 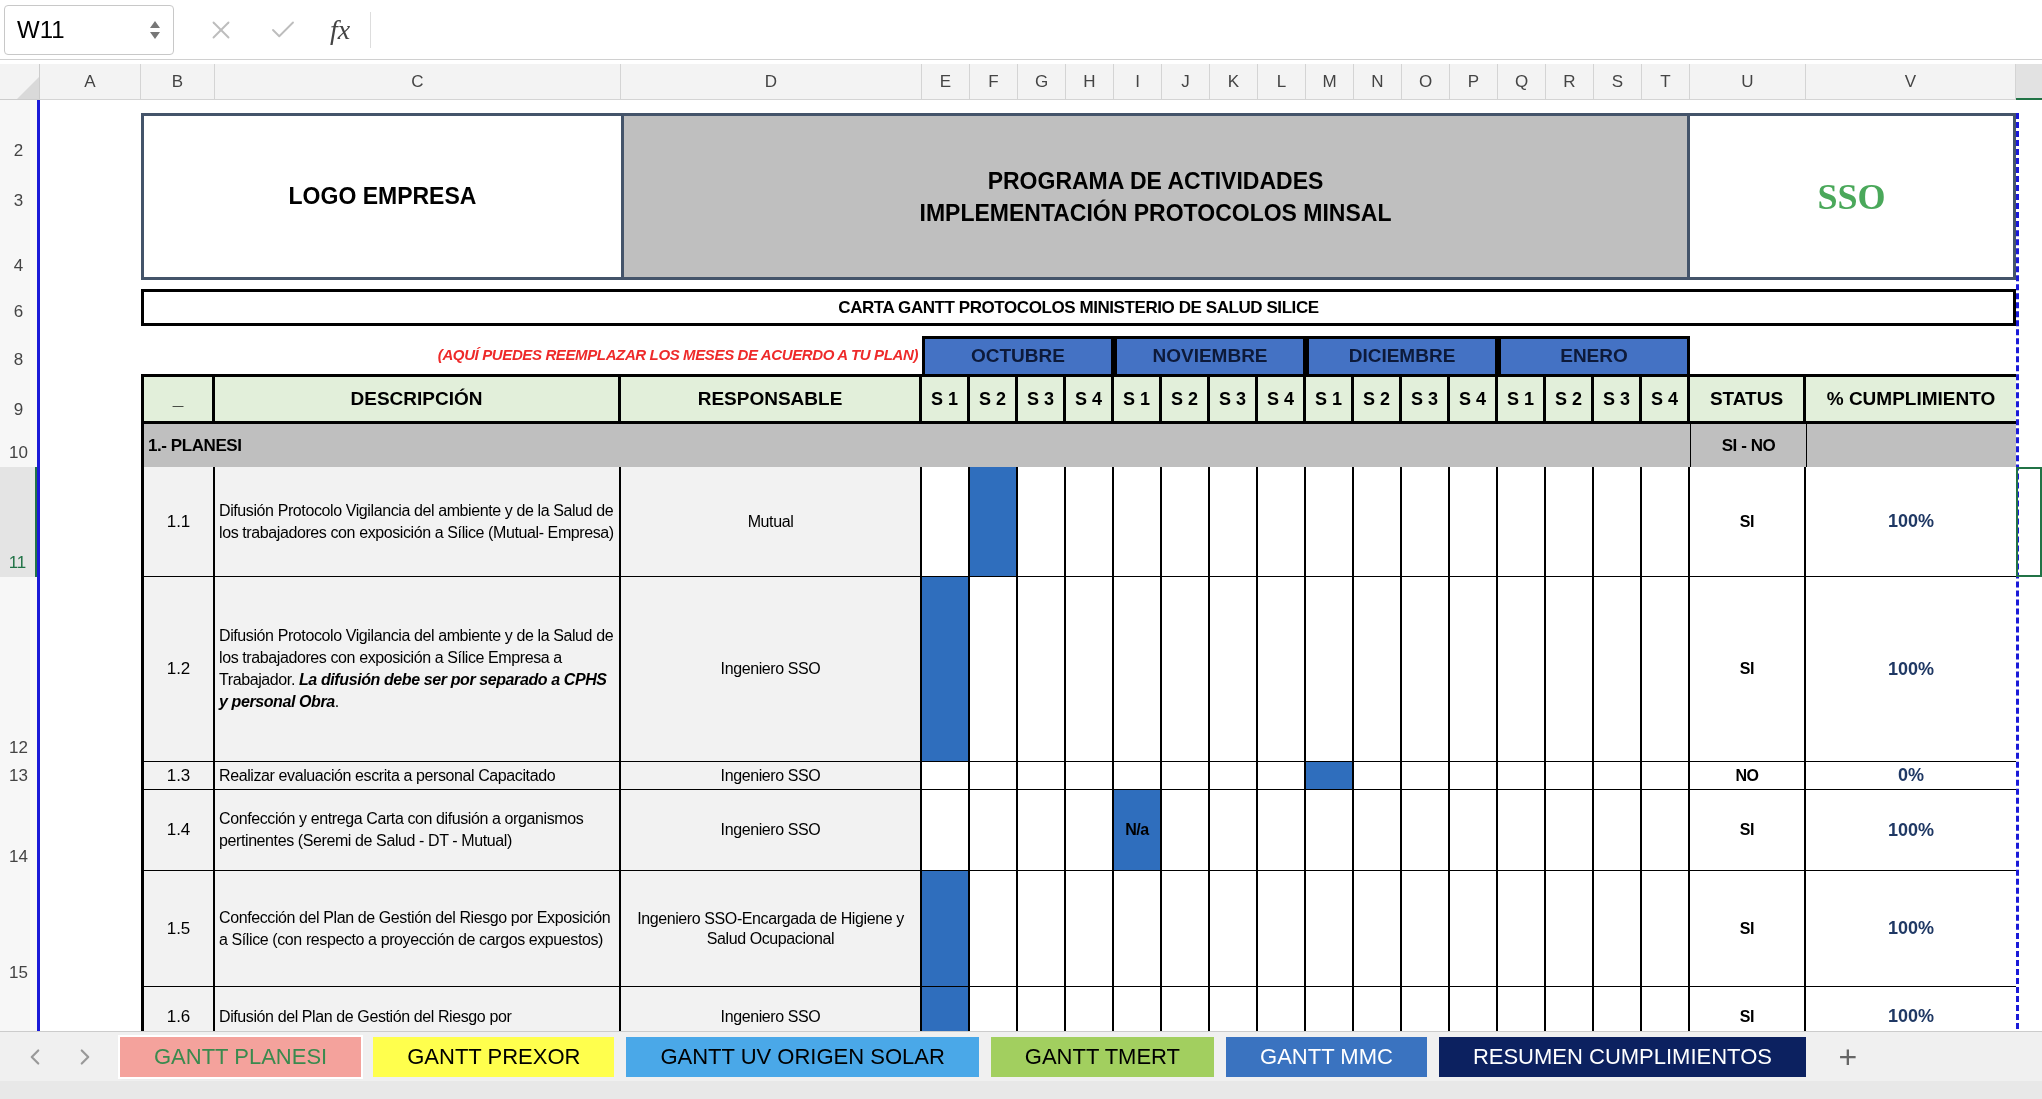 I want to click on responsible-cell: Mutual, so click(x=771, y=522).